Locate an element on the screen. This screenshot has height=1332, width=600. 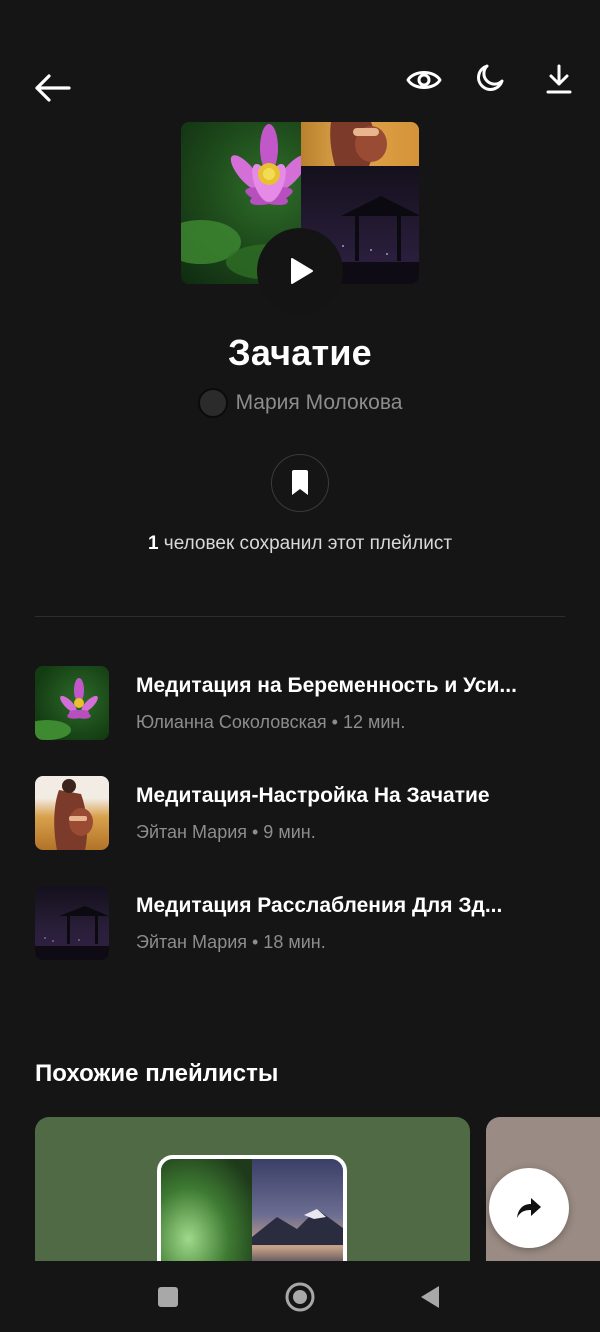
home-button is located at coordinates (300, 1297).